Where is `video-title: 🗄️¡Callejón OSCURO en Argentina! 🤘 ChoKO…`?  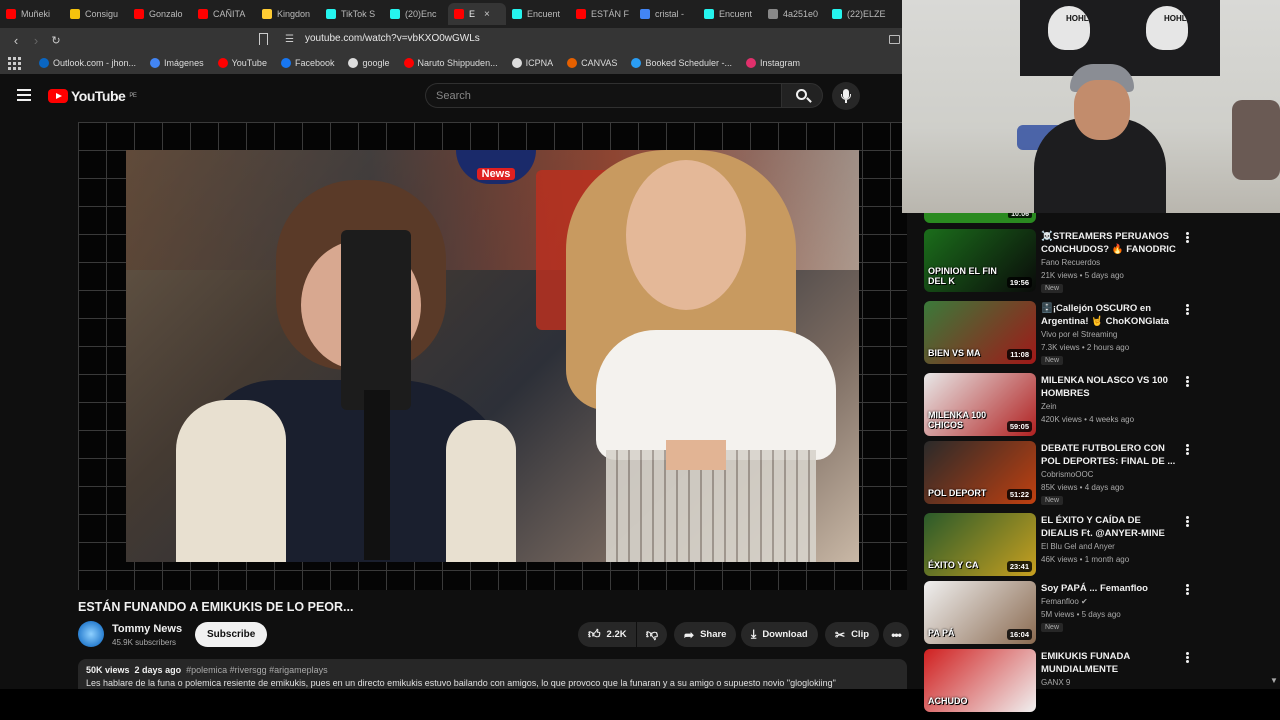 video-title: 🗄️¡Callejón OSCURO en Argentina! 🤘 ChoKO… is located at coordinates (1109, 315).